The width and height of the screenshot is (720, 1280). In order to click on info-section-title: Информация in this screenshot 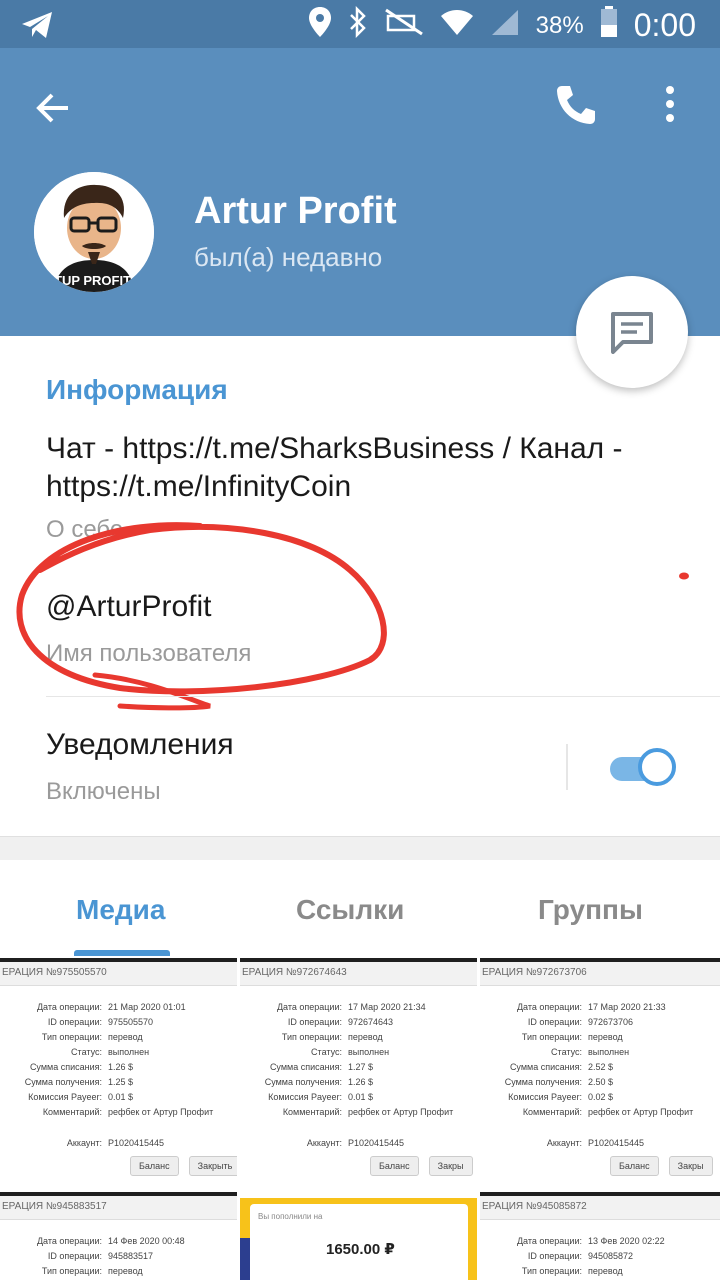, I will do `click(137, 389)`.